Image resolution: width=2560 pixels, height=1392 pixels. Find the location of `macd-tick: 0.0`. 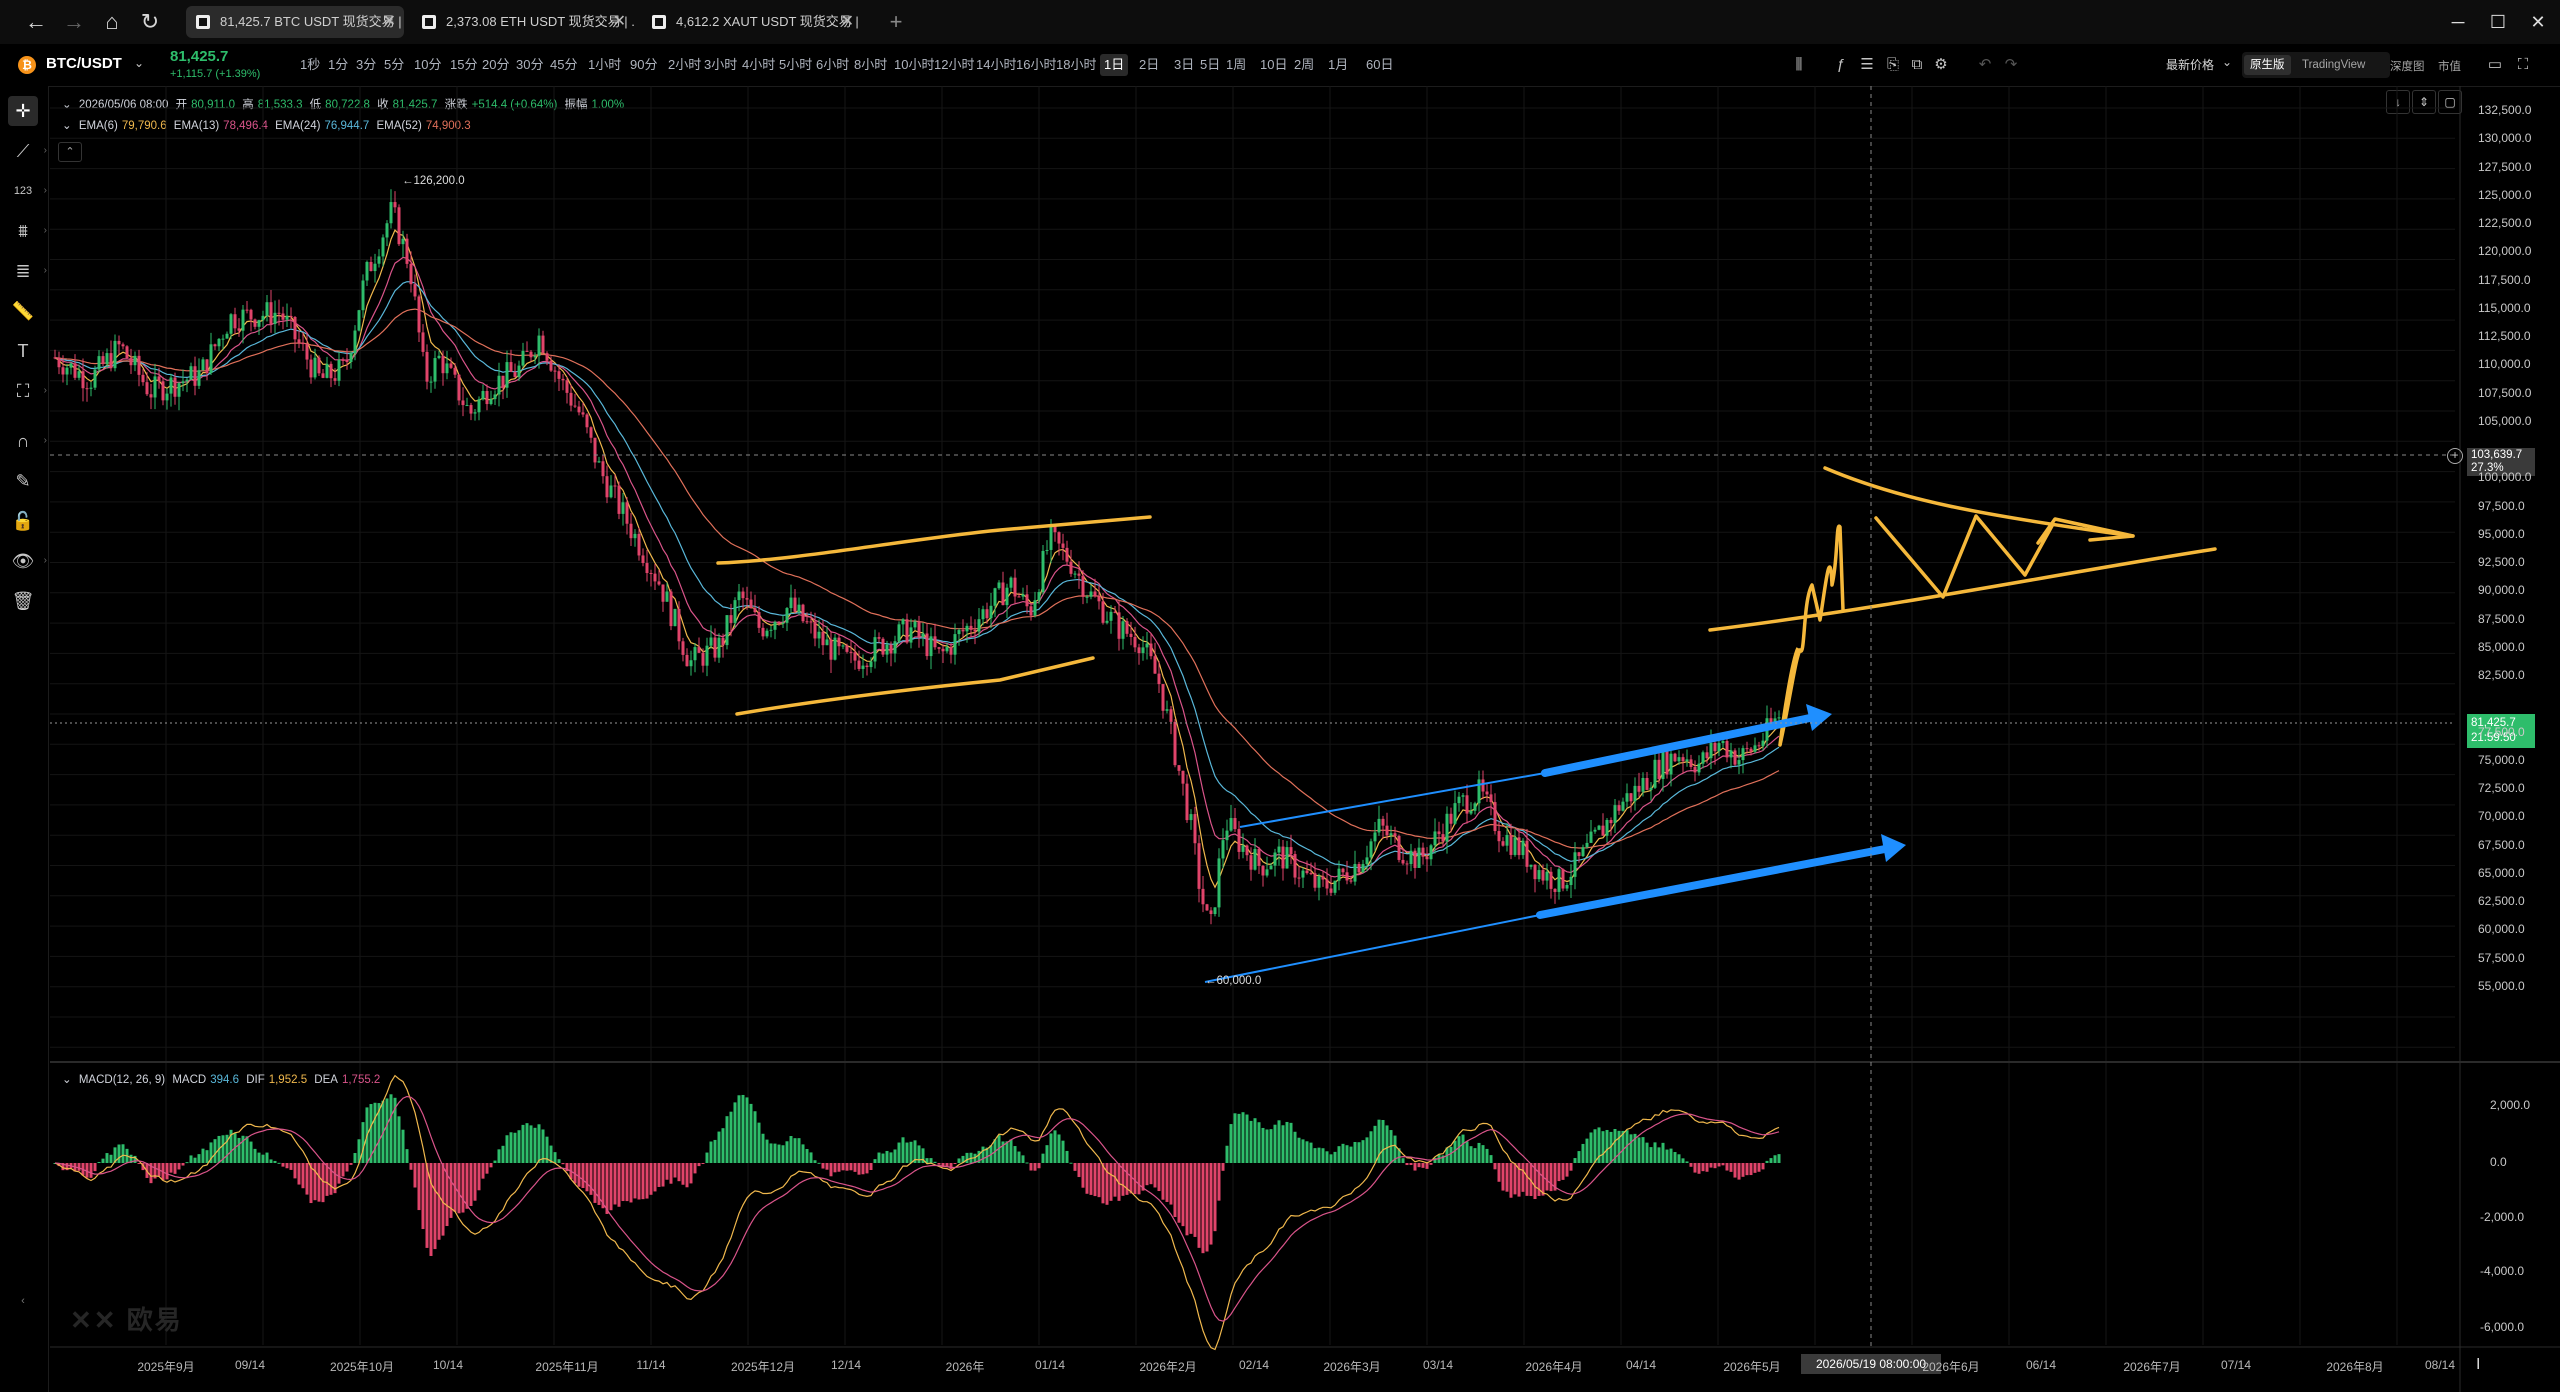

macd-tick: 0.0 is located at coordinates (2498, 1162).